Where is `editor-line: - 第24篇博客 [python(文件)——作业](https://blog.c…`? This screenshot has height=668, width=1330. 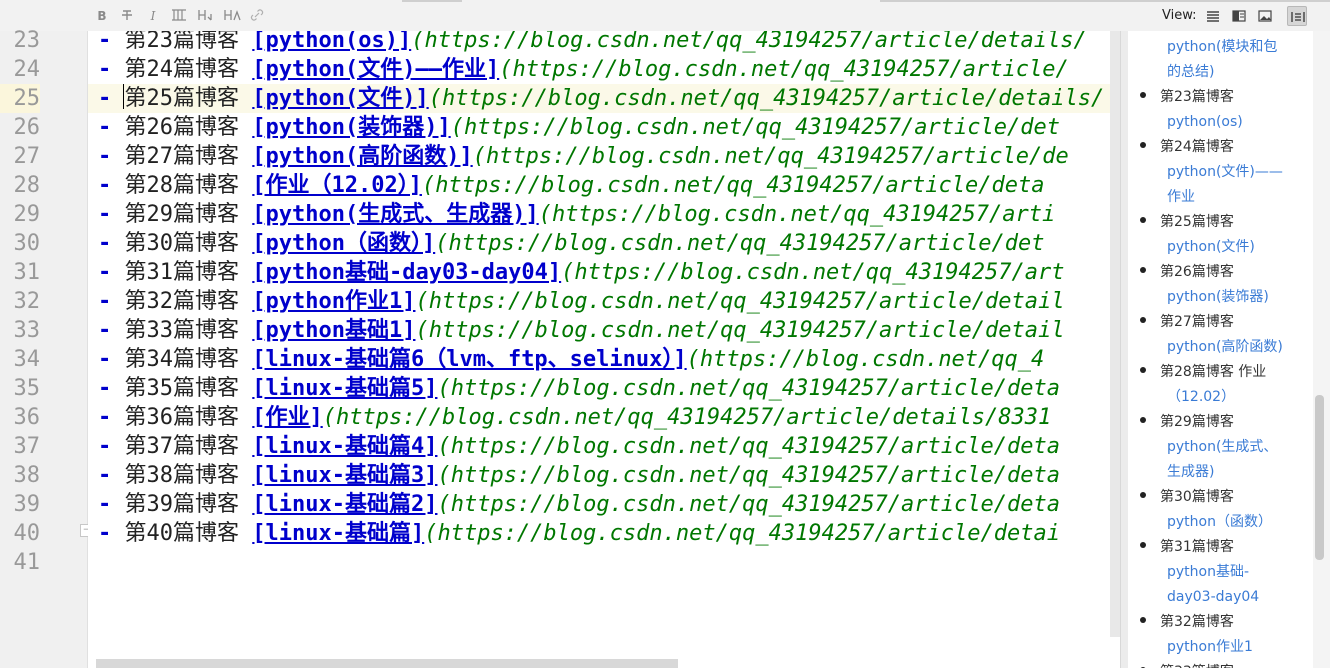 editor-line: - 第24篇博客 [python(文件)——作业](https://blog.c… is located at coordinates (599, 69).